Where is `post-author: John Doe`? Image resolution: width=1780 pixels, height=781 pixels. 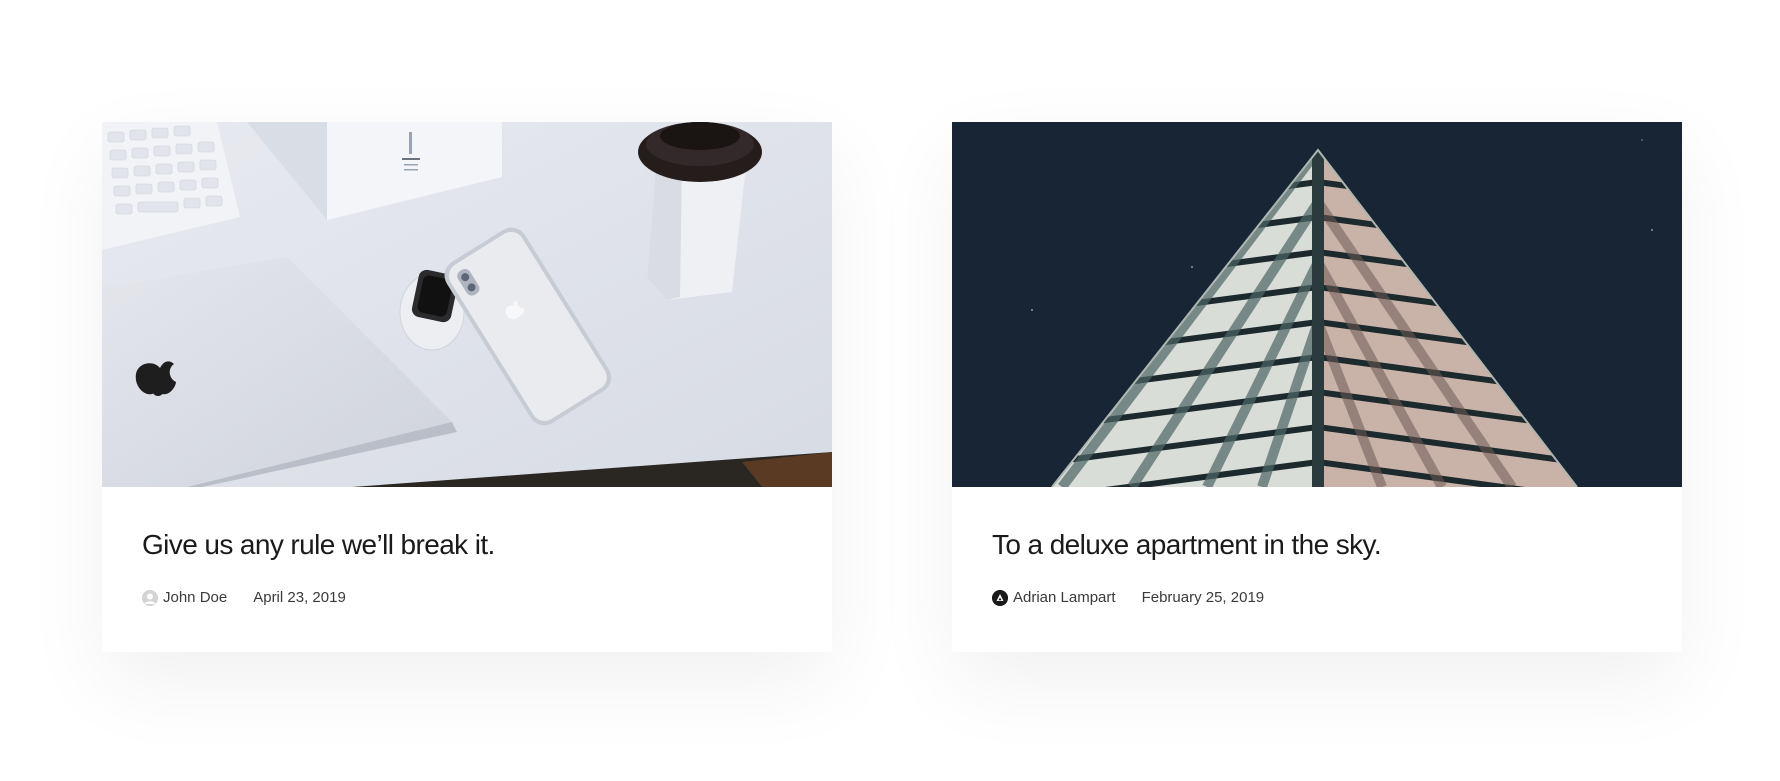 post-author: John Doe is located at coordinates (184, 597).